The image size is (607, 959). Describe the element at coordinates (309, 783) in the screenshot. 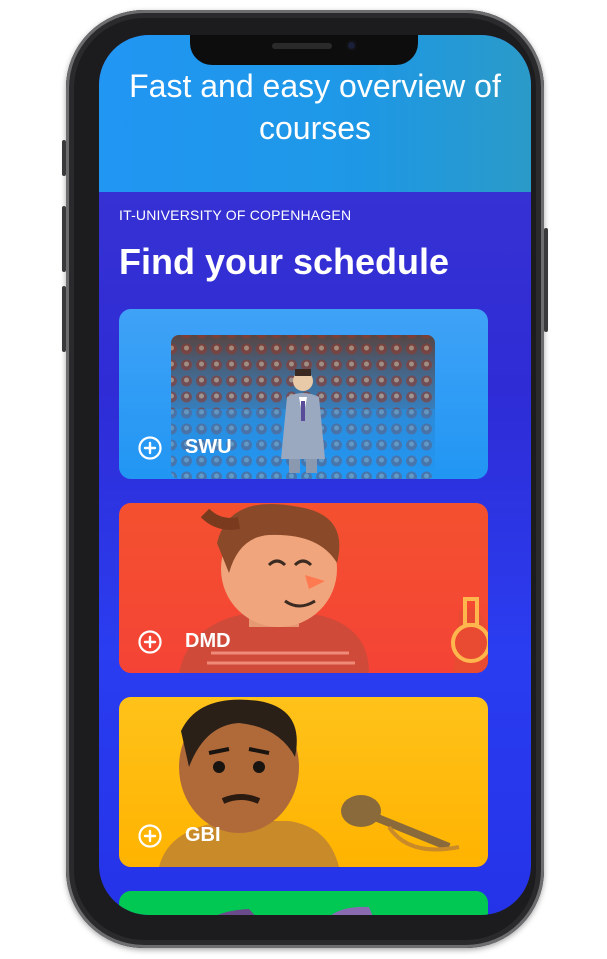

I see `speaker-microphone-illustration` at that location.